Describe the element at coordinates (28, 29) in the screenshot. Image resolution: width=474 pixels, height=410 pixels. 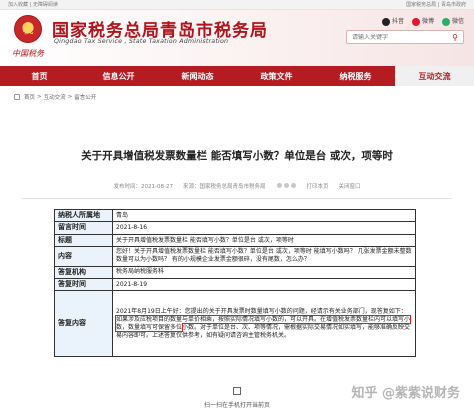
I see `tax-emblem-icon: 税` at that location.